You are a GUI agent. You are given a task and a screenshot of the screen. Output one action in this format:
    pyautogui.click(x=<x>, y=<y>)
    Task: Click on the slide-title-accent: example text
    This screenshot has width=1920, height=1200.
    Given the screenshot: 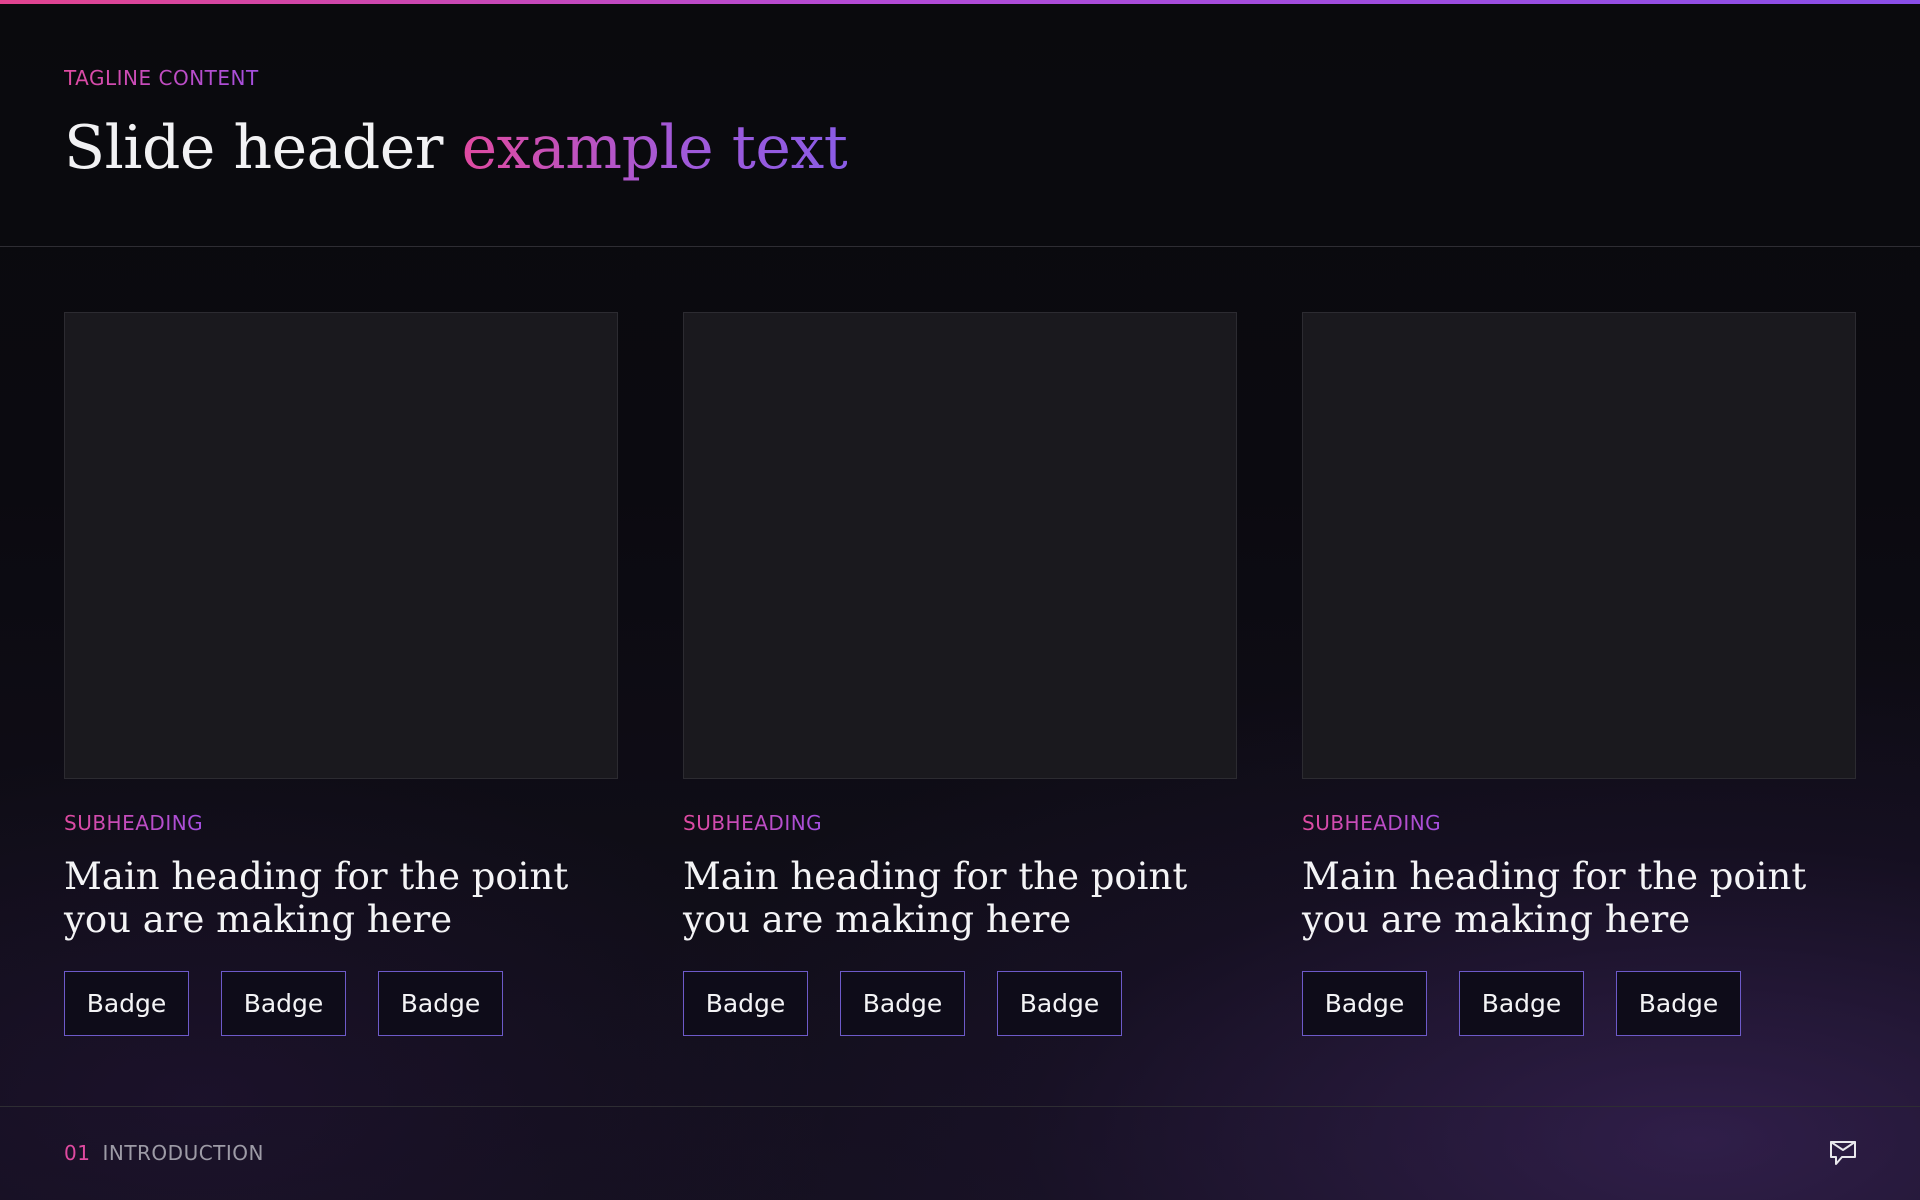 What is the action you would take?
    pyautogui.click(x=654, y=148)
    